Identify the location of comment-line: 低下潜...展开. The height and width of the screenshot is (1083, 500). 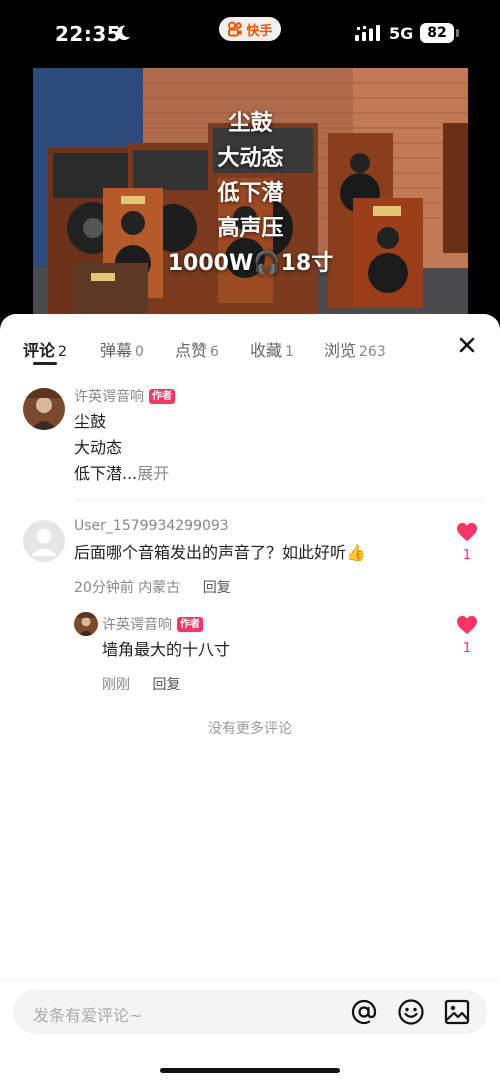
(121, 474).